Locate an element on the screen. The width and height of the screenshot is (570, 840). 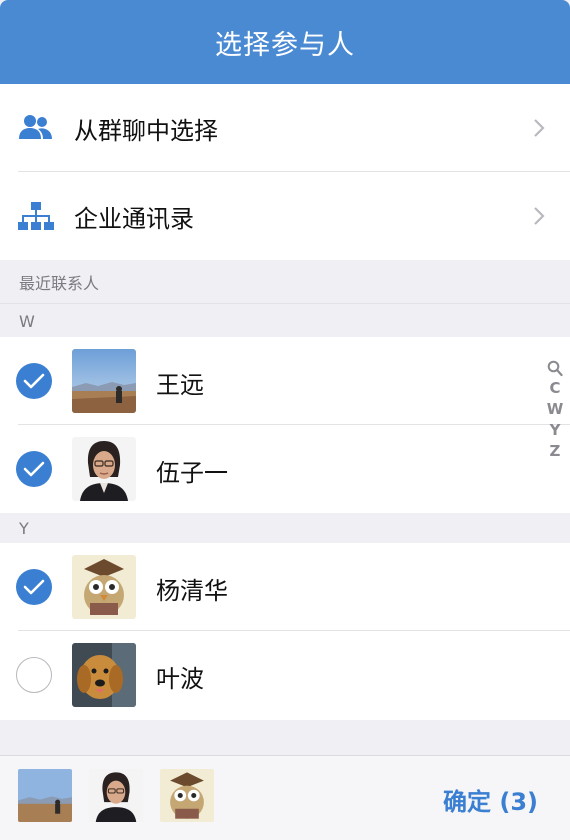
group-letter: W is located at coordinates (27, 321).